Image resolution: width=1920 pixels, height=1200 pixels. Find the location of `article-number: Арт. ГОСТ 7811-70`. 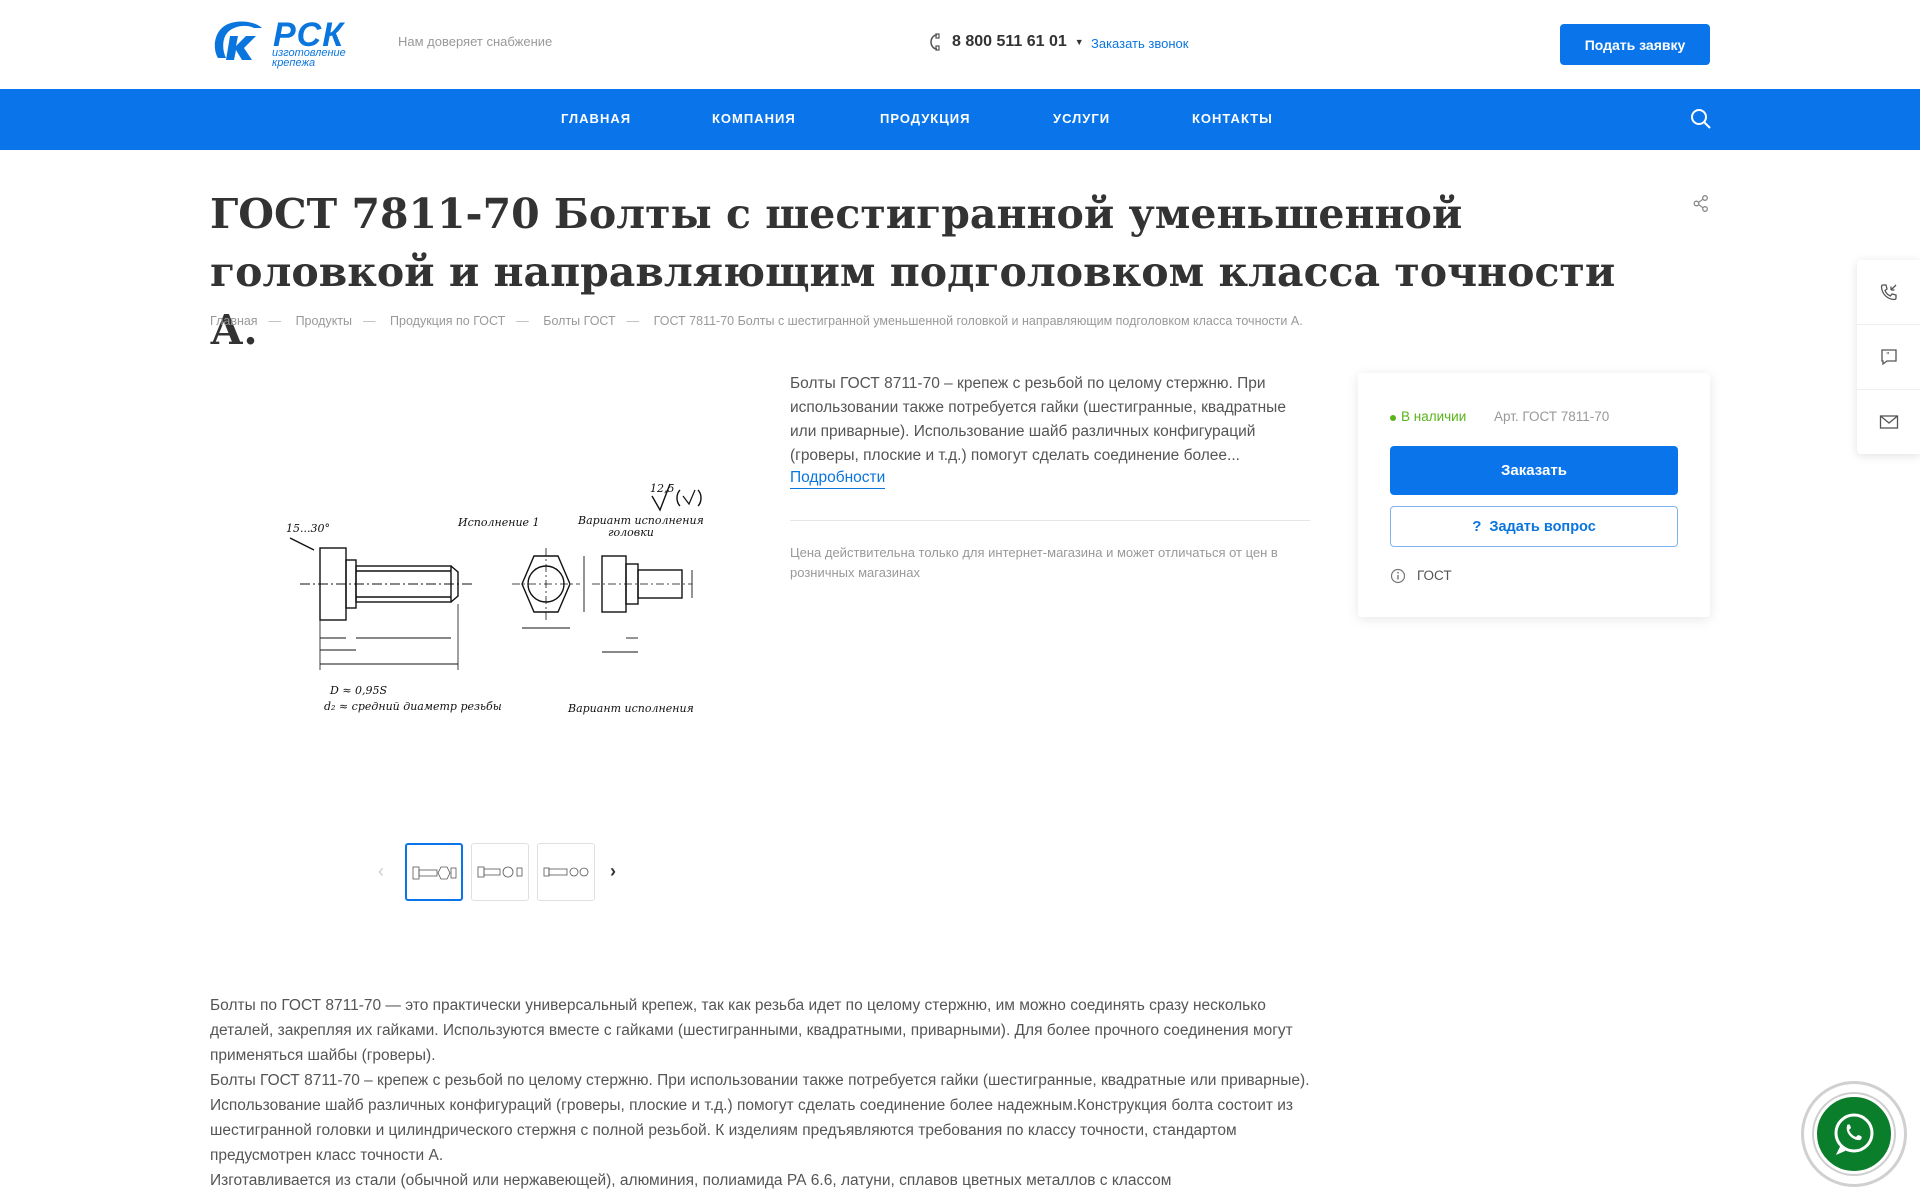

article-number: Арт. ГОСТ 7811-70 is located at coordinates (1552, 416).